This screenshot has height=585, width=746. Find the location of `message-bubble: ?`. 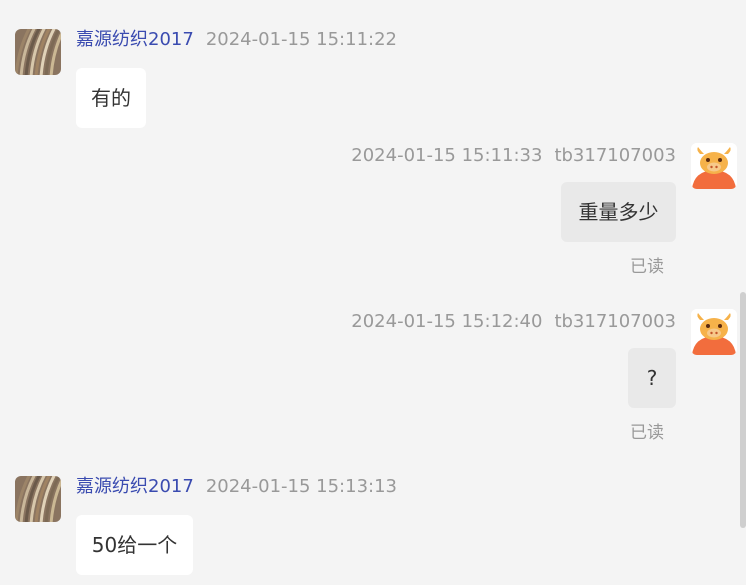

message-bubble: ? is located at coordinates (652, 378).